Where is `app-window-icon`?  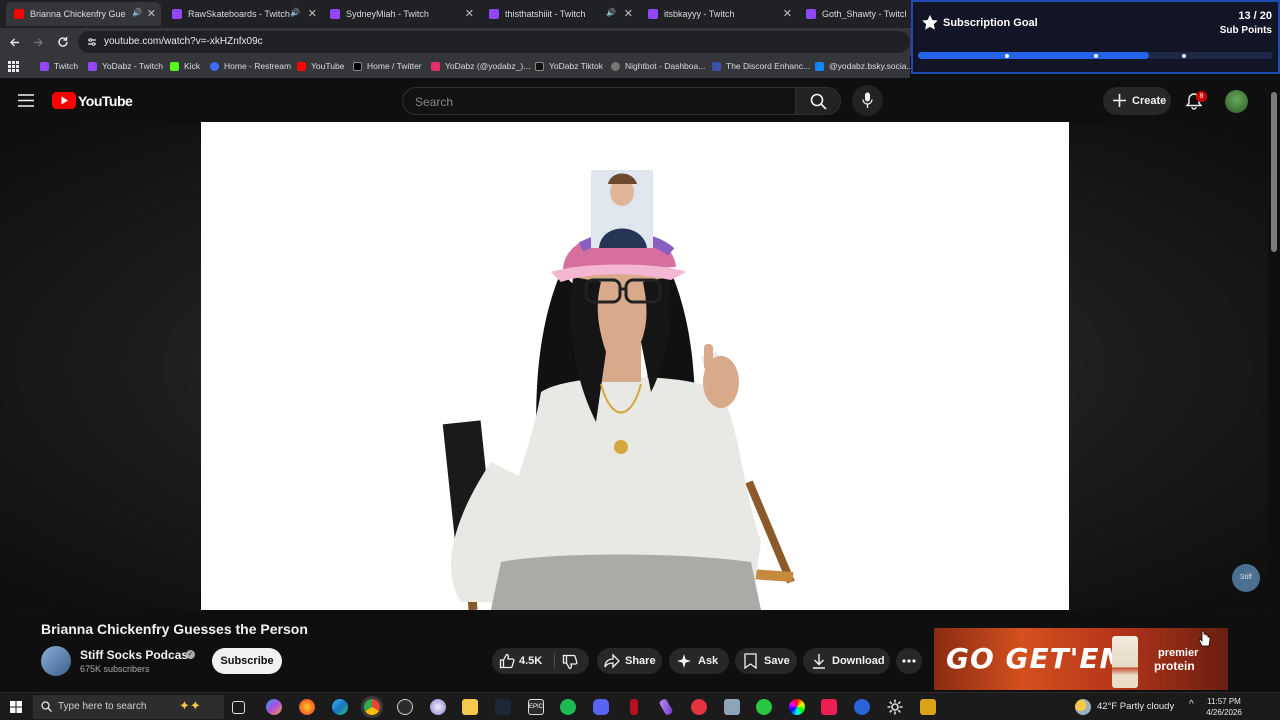
app-window-icon is located at coordinates (732, 707).